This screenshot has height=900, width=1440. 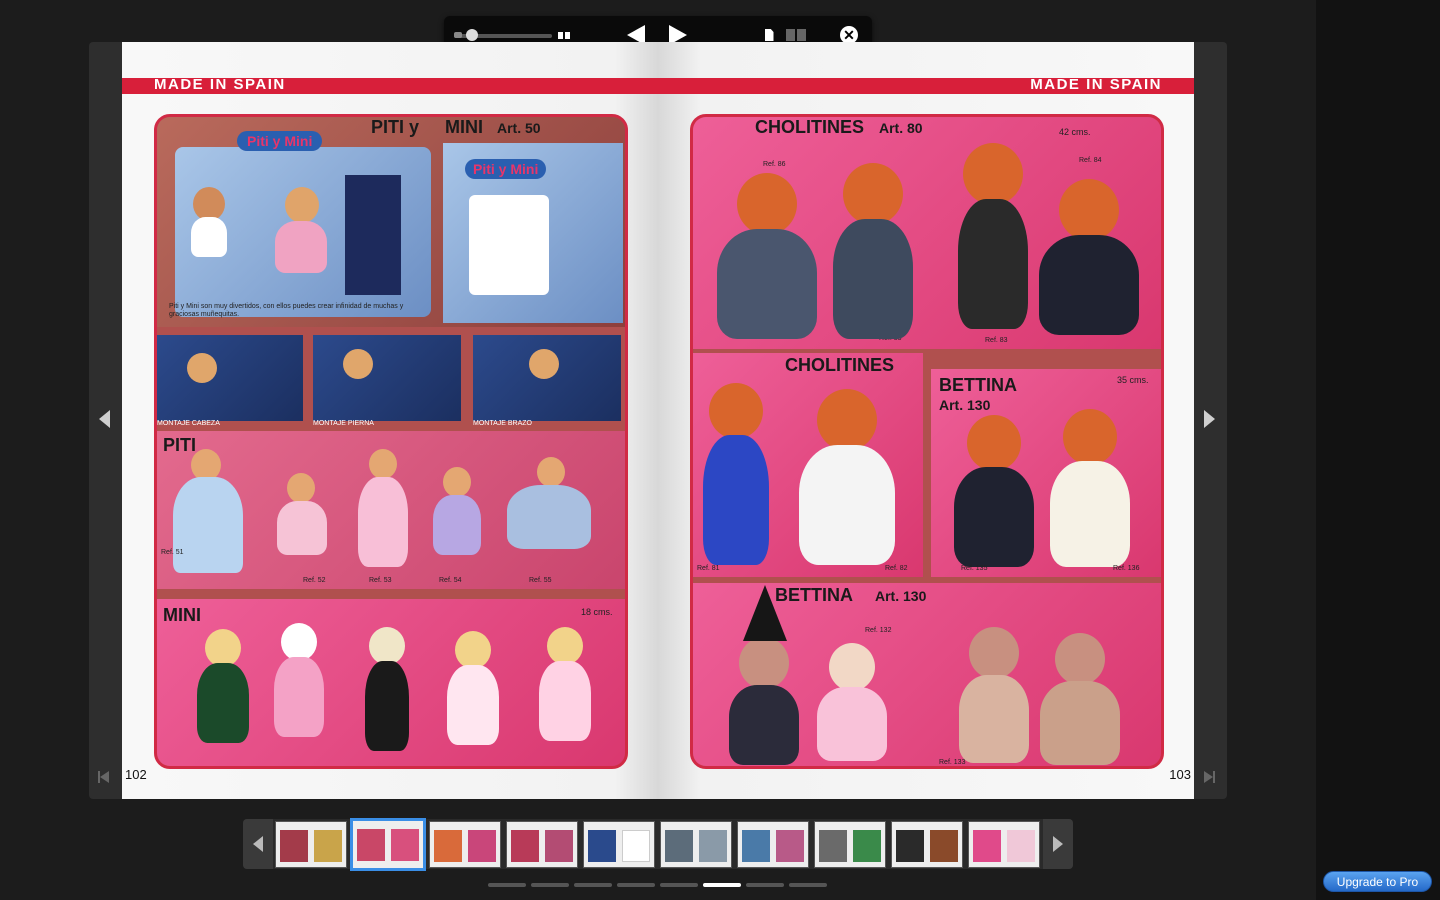 I want to click on ref-54: Ref. 54, so click(x=450, y=580).